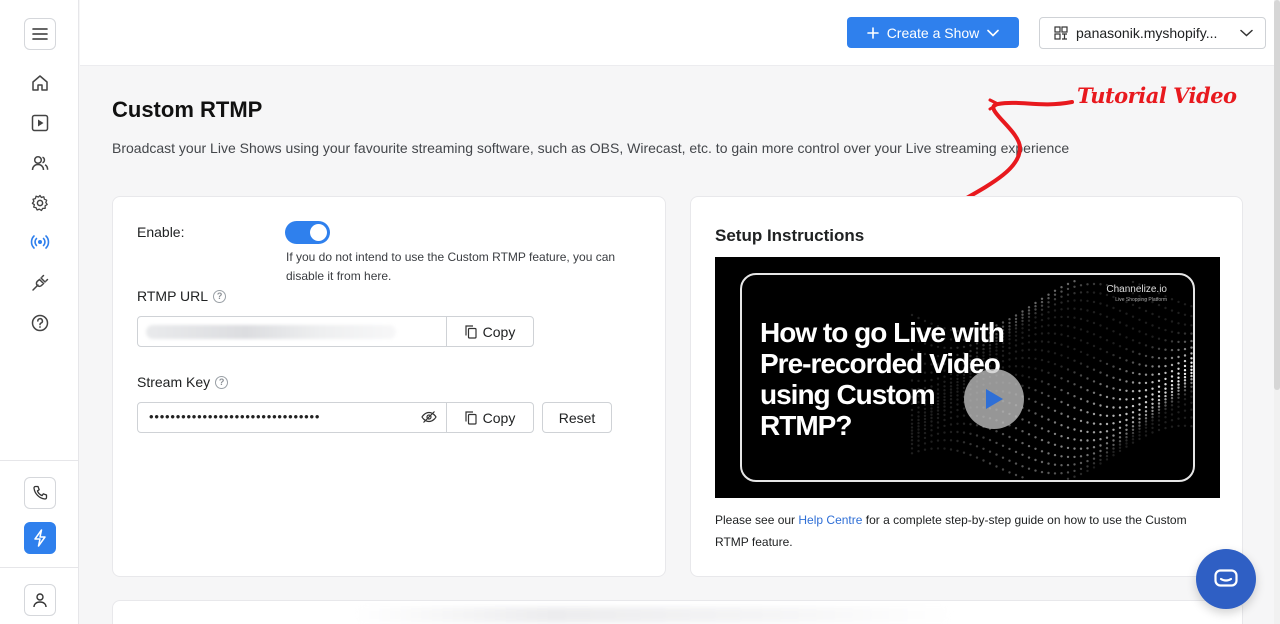 The width and height of the screenshot is (1280, 624). I want to click on create-show-button: Create a Show, so click(933, 32).